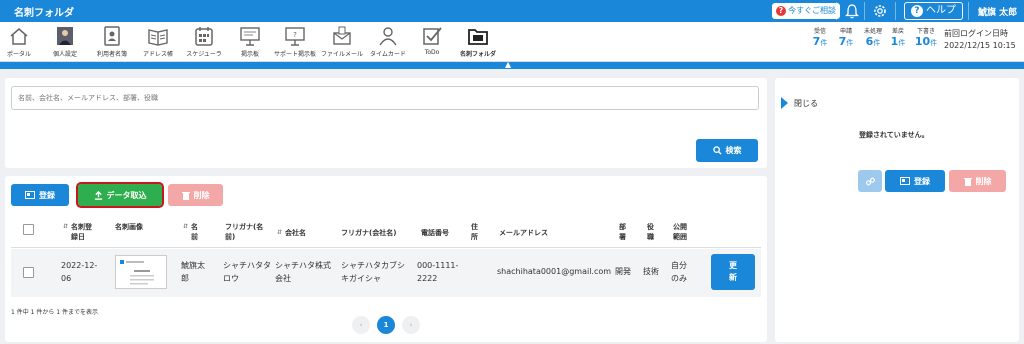  What do you see at coordinates (303, 272) in the screenshot?
I see `cell-company: シャチハタ株式会社` at bounding box center [303, 272].